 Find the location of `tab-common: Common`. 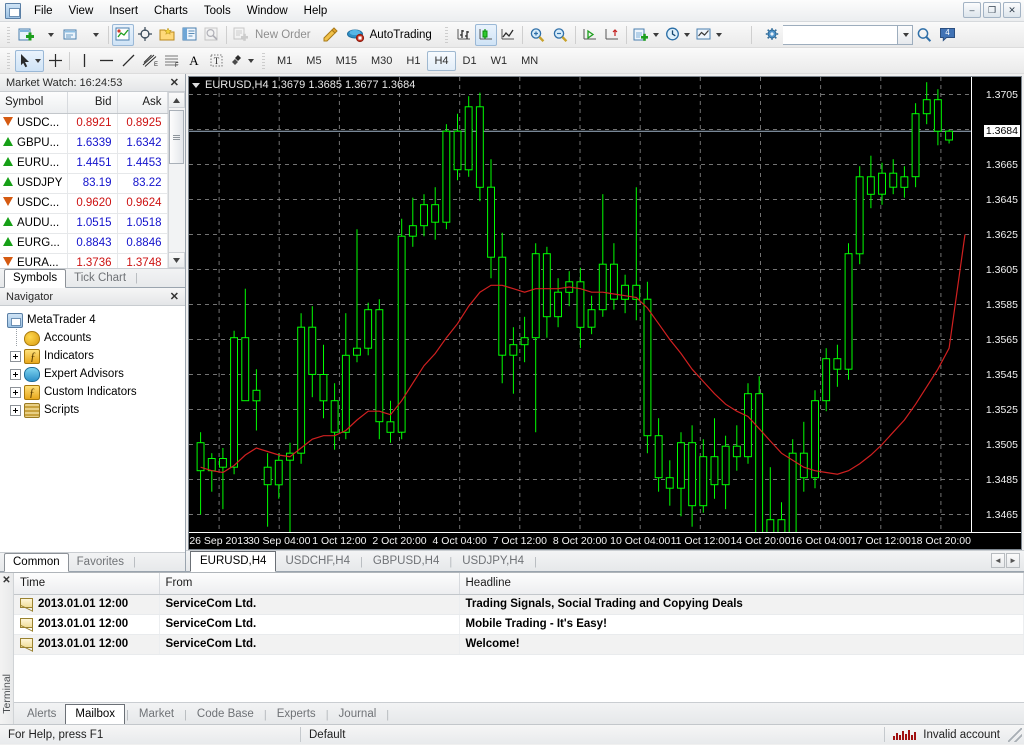

tab-common: Common is located at coordinates (36, 562).